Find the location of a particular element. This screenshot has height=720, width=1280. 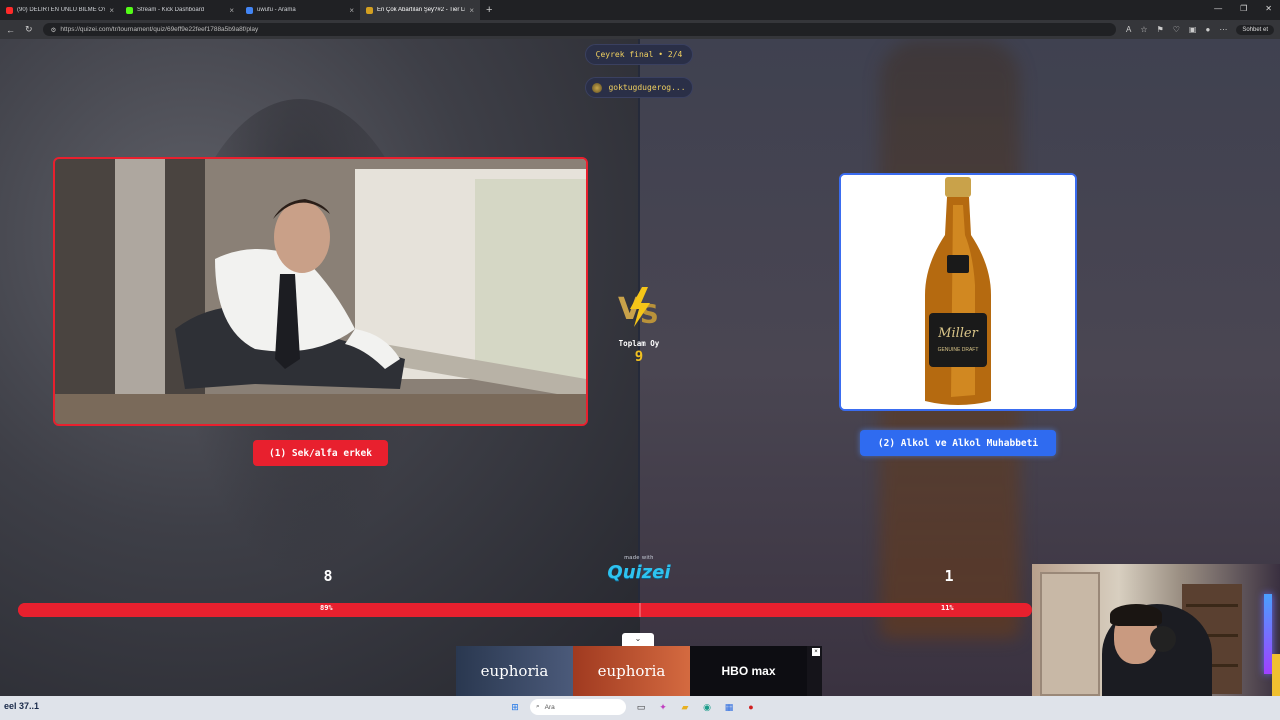

collections-icon: ▣ is located at coordinates (1193, 29).